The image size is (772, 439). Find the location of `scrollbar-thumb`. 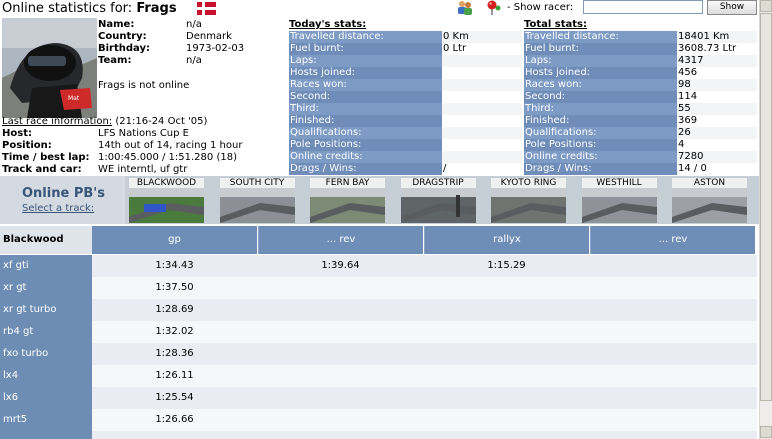

scrollbar-thumb is located at coordinates (766, 207).